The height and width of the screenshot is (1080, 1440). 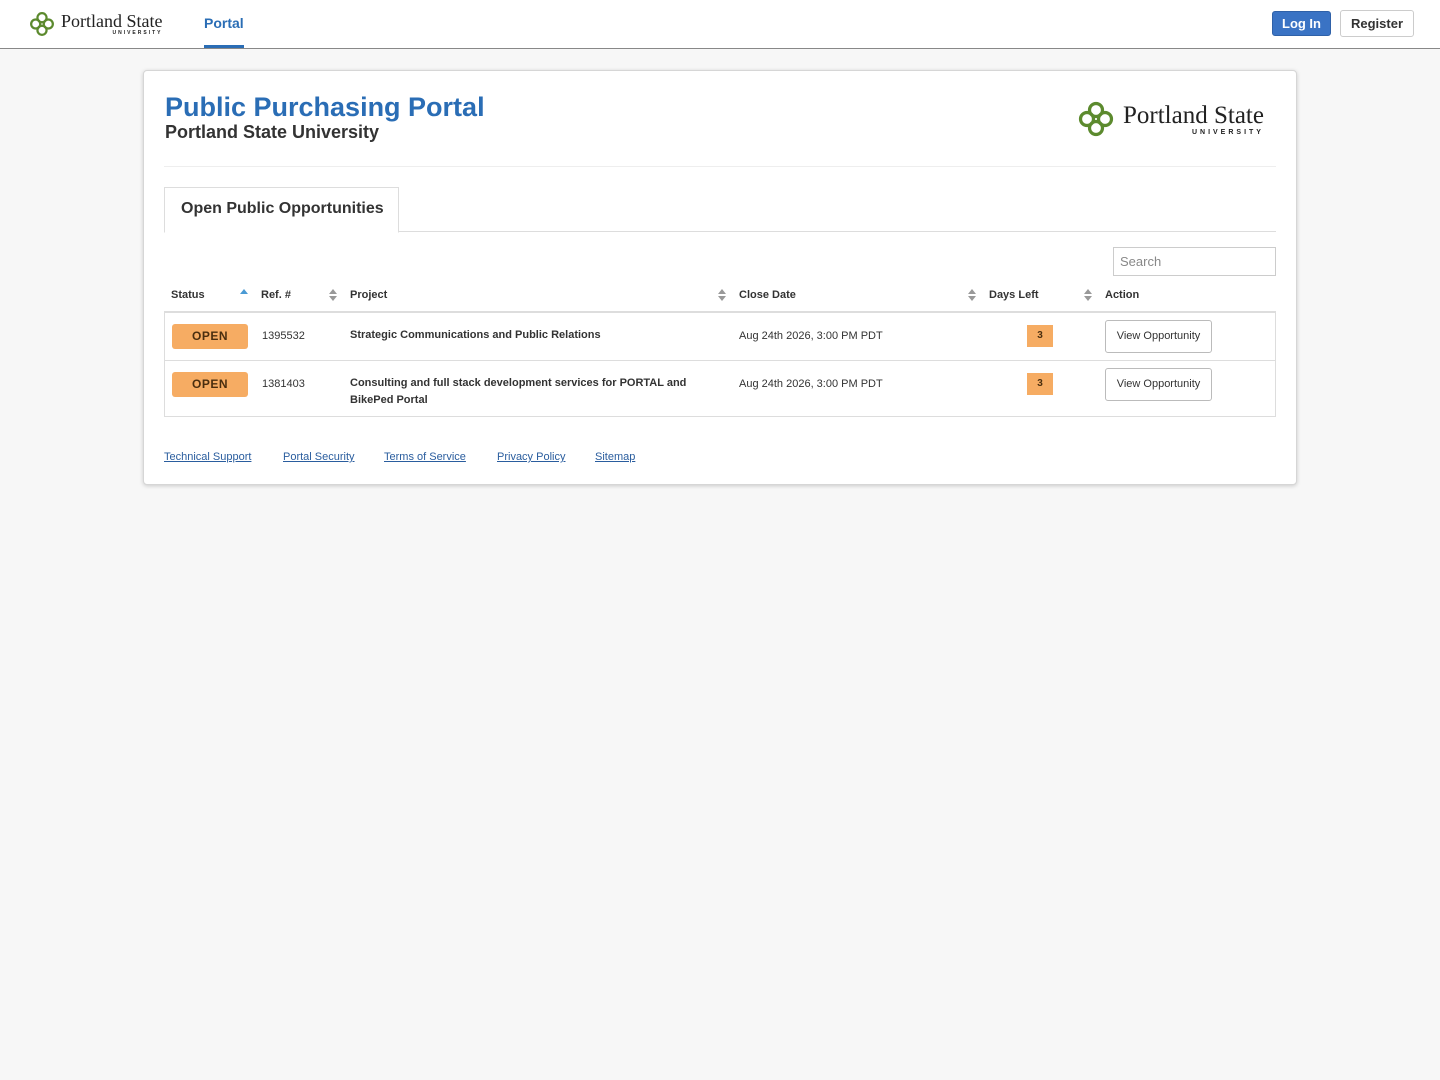 What do you see at coordinates (720, 360) in the screenshot?
I see `row-divider` at bounding box center [720, 360].